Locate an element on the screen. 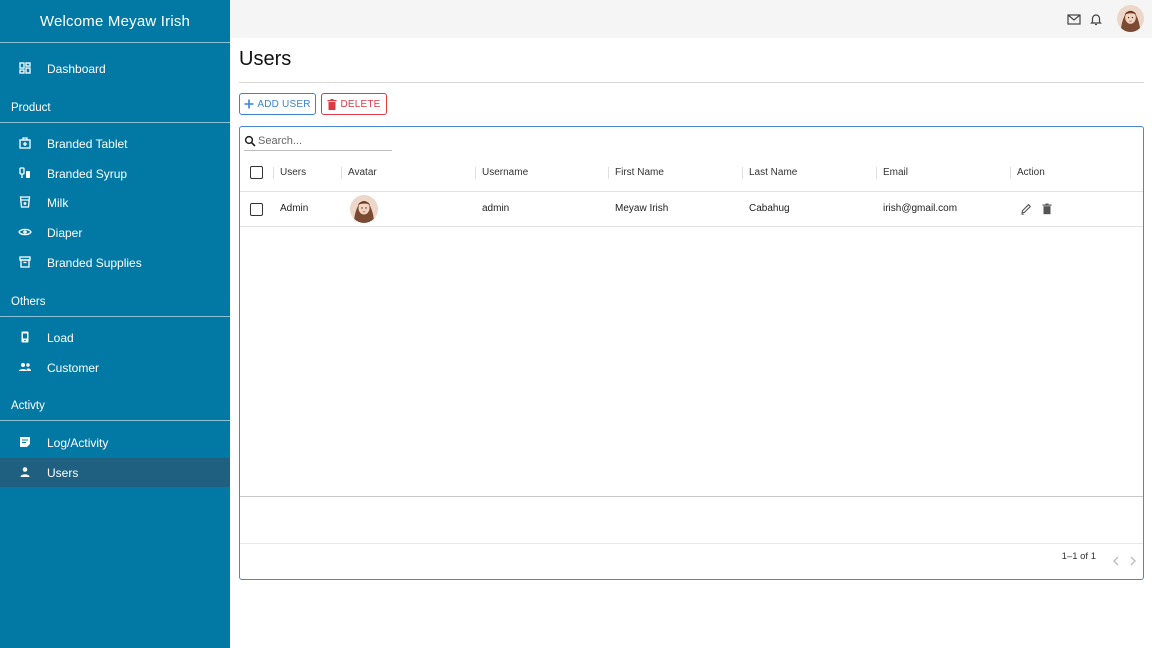 The image size is (1152, 648). row-checkbox is located at coordinates (256, 209).